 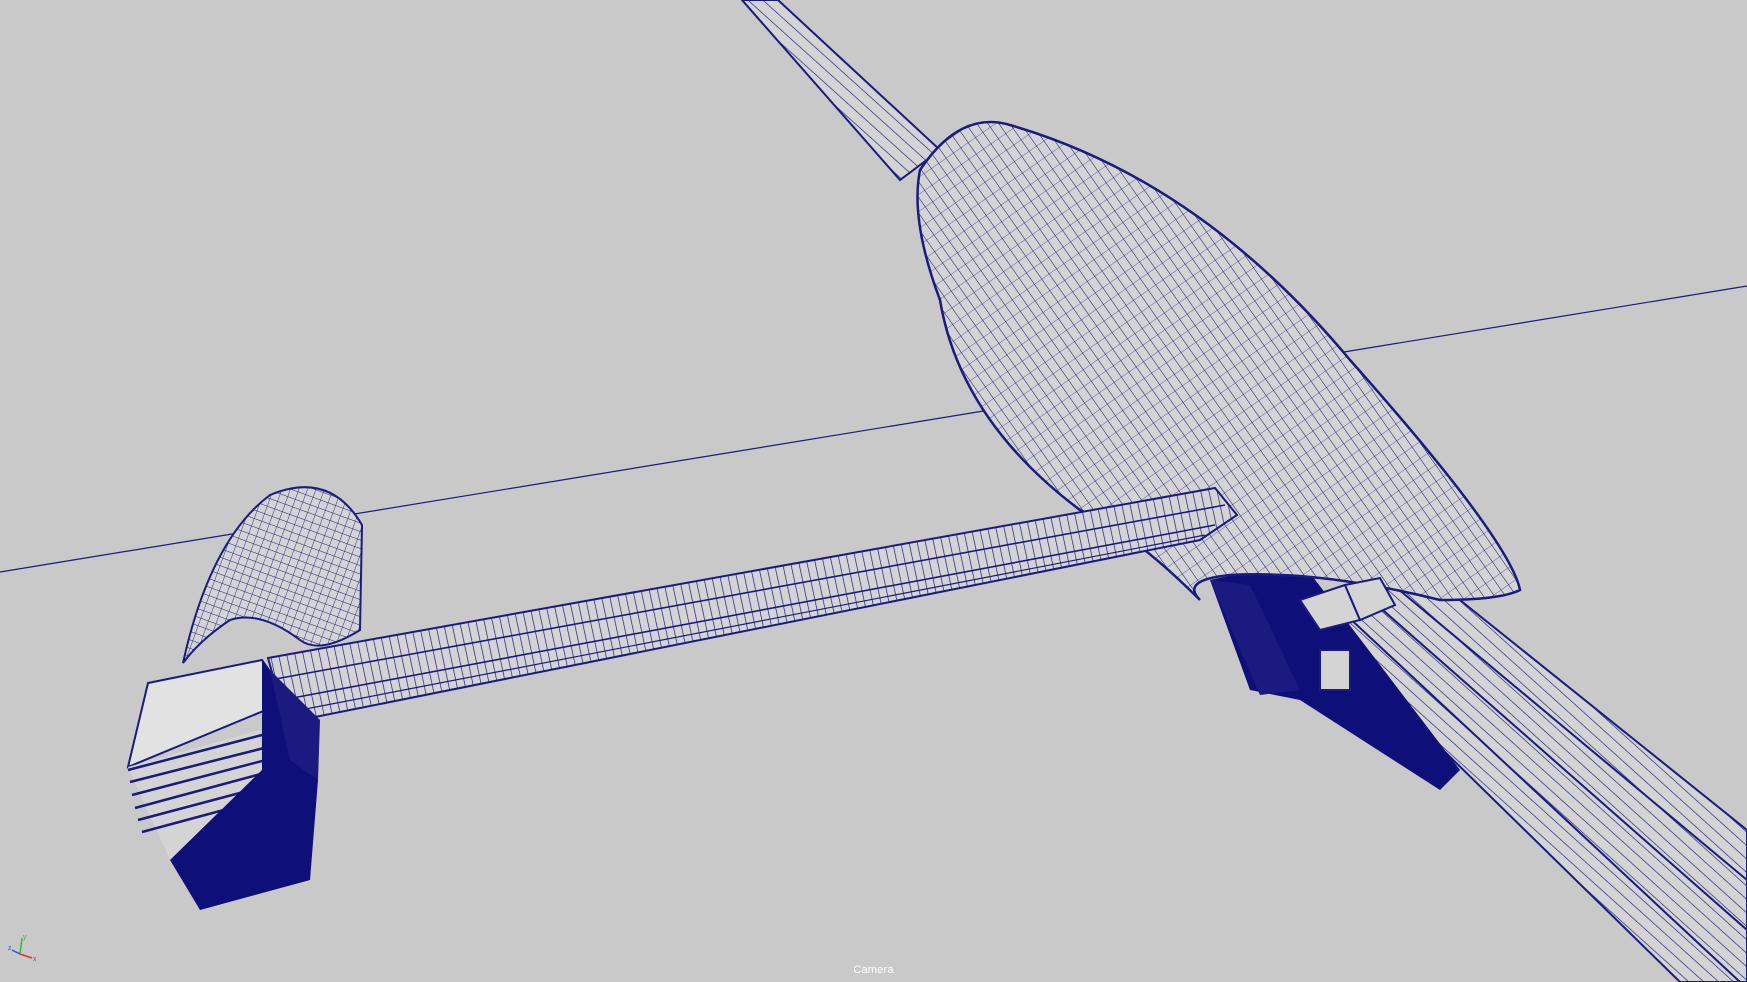 I want to click on walkway-bridge, so click(x=752, y=605).